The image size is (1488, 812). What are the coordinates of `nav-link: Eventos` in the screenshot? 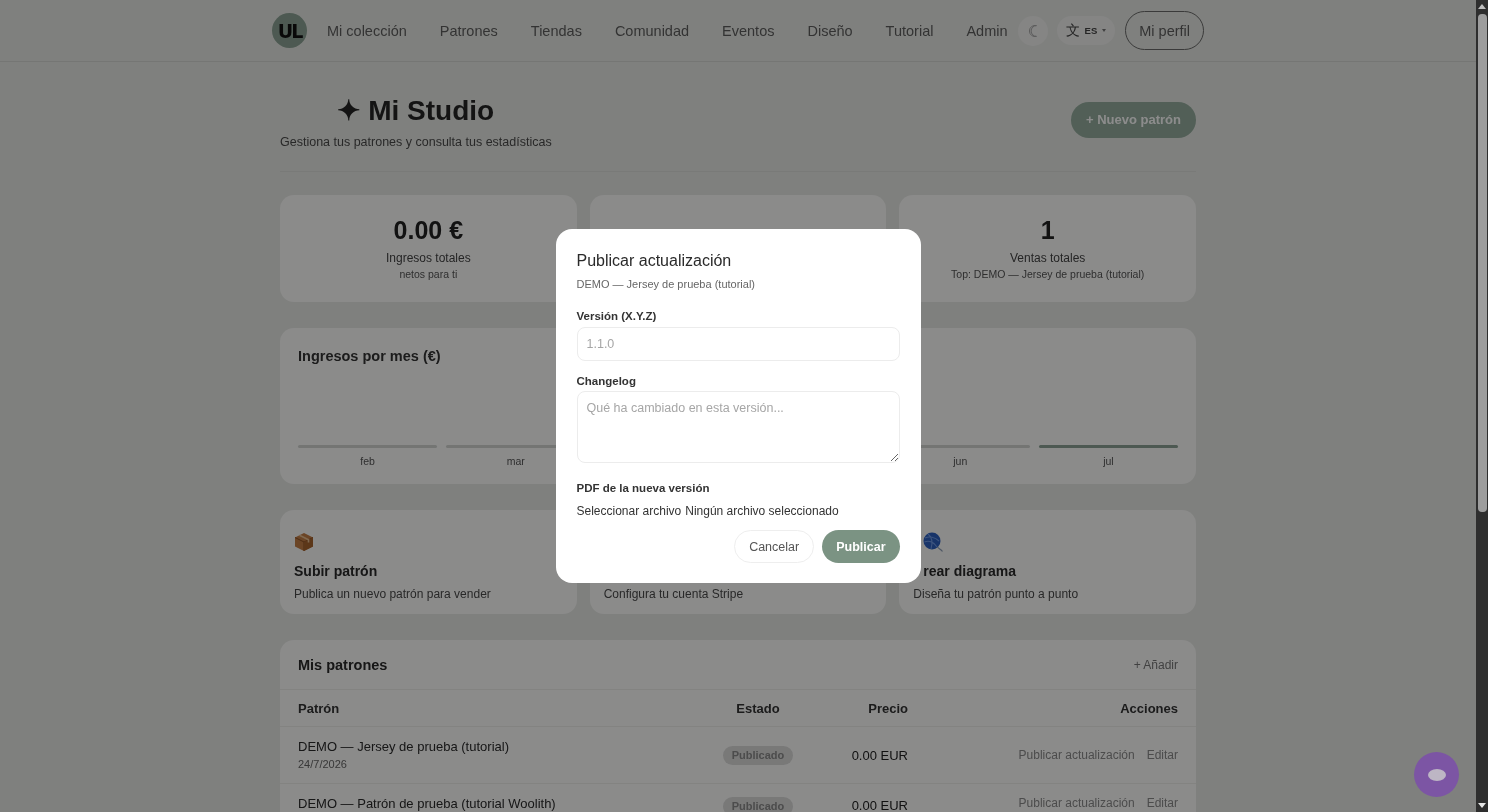 It's located at (748, 30).